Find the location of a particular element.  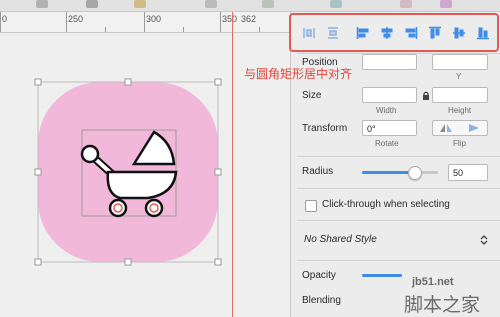

flip-vertical-icon is located at coordinates (474, 128).